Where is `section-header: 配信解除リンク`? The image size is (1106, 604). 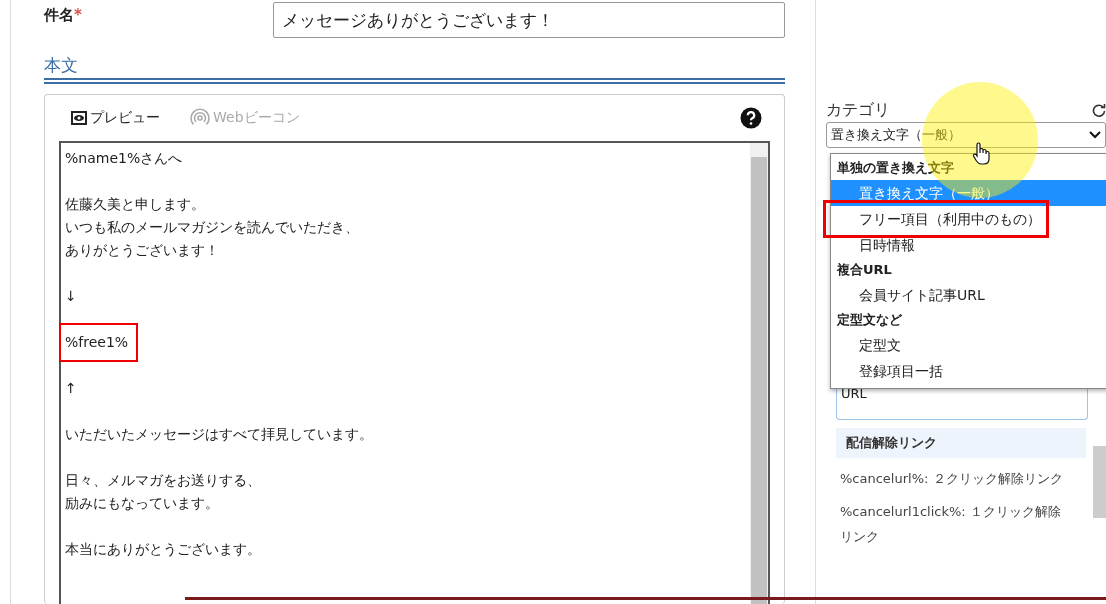 section-header: 配信解除リンク is located at coordinates (961, 443).